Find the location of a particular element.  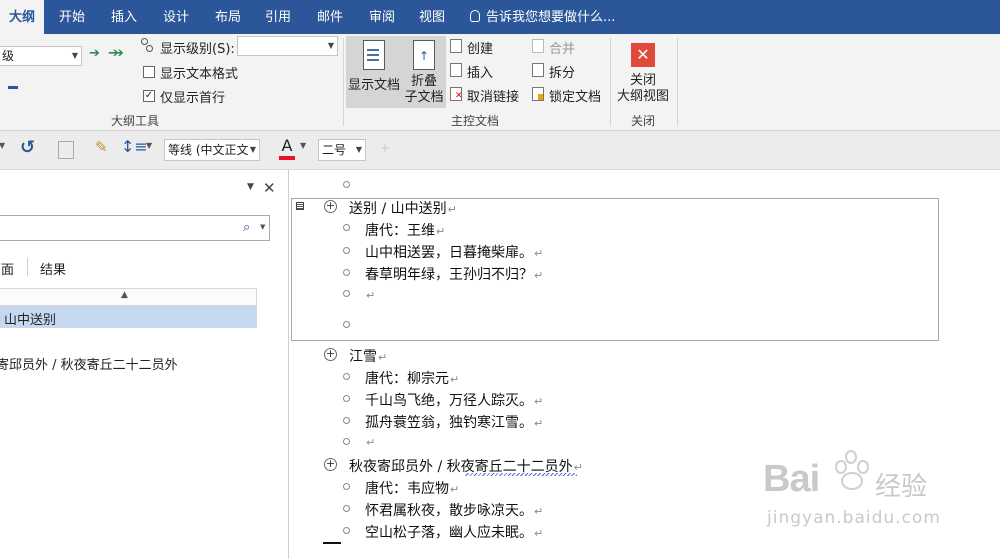

poem-line: 千山鸟飞绝，万径人踪灭。 is located at coordinates (449, 401).